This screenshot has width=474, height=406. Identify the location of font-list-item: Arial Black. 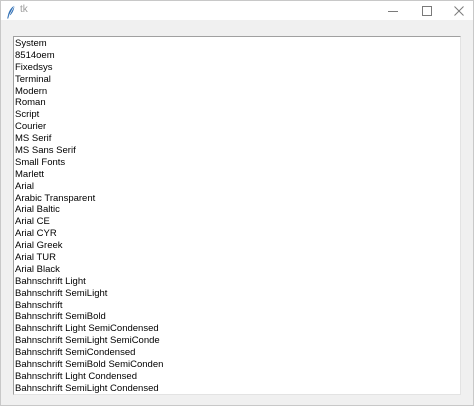
(237, 270).